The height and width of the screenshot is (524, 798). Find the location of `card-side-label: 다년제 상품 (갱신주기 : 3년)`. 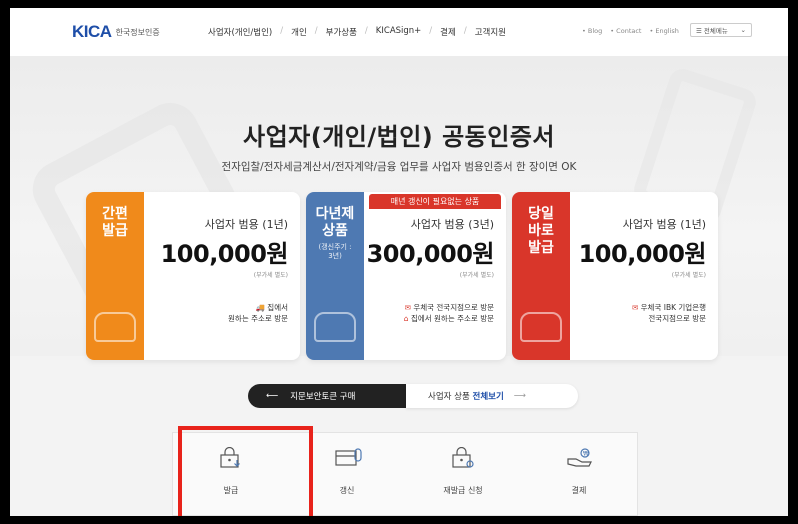

card-side-label: 다년제 상품 (갱신주기 : 3년) is located at coordinates (335, 276).